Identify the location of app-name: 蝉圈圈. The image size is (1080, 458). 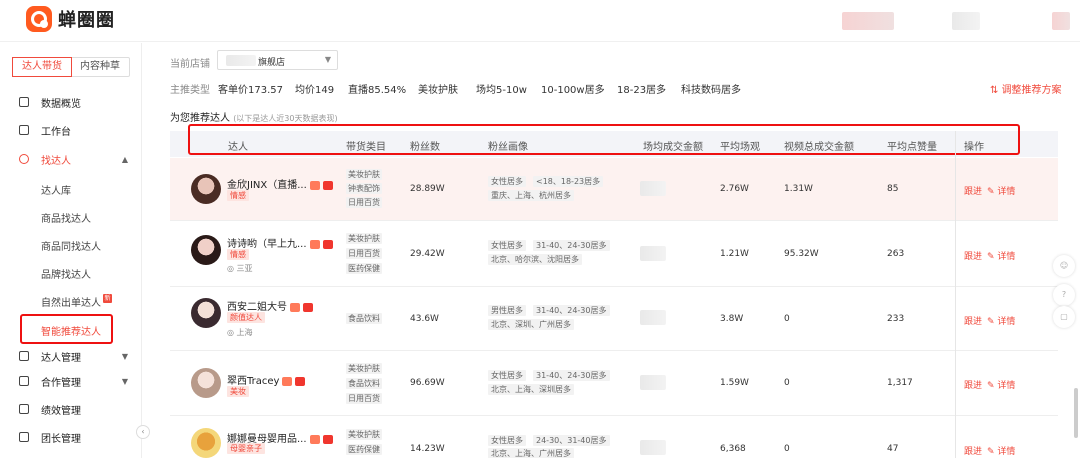
(86, 20).